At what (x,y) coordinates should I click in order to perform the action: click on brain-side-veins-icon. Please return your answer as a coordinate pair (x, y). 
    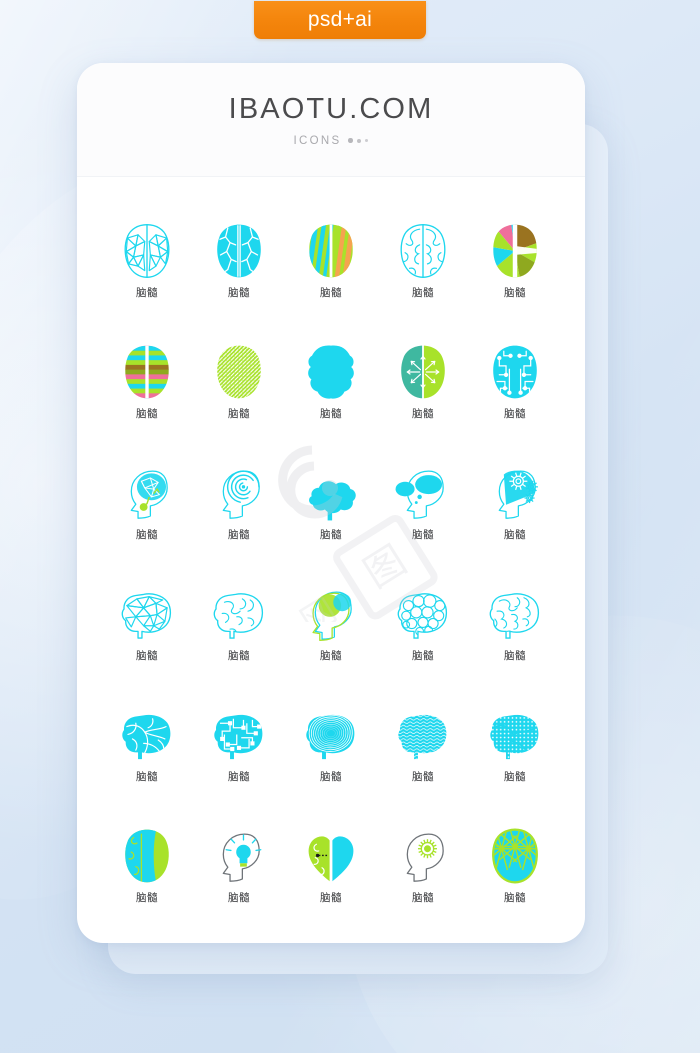
    Looking at the image, I should click on (147, 735).